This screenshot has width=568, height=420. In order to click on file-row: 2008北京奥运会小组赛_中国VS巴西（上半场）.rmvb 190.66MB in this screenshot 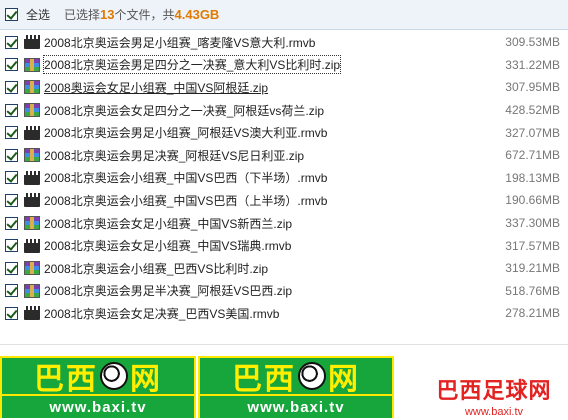, I will do `click(284, 200)`.